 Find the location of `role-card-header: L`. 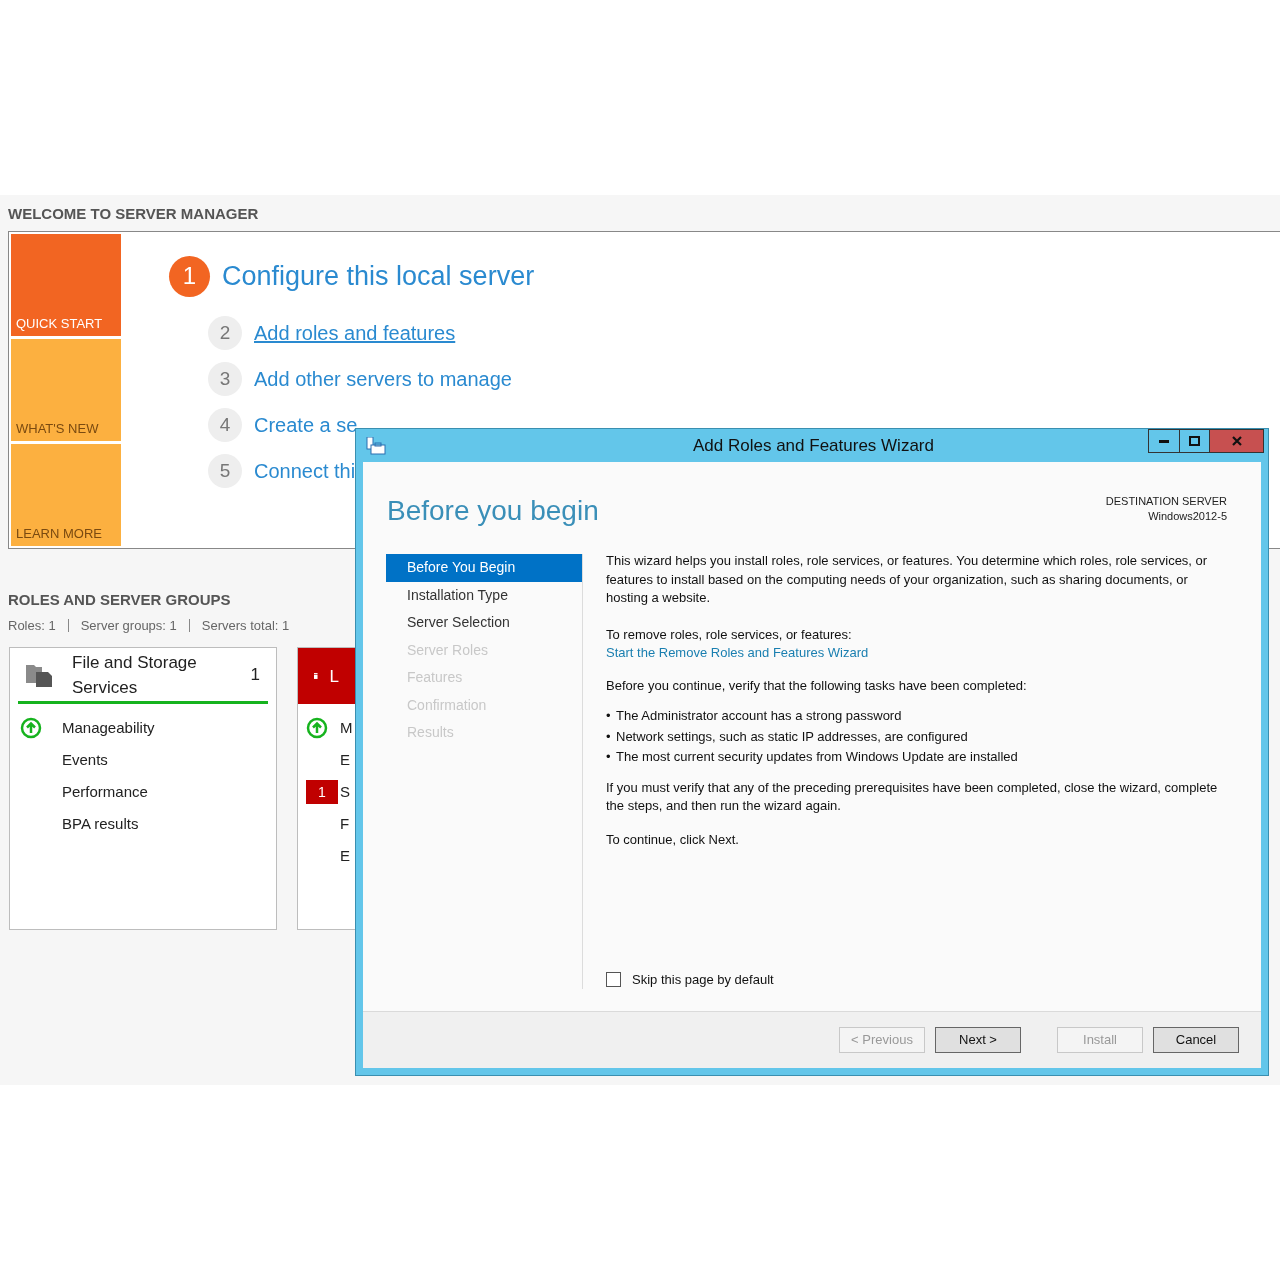

role-card-header: L is located at coordinates (326, 676).